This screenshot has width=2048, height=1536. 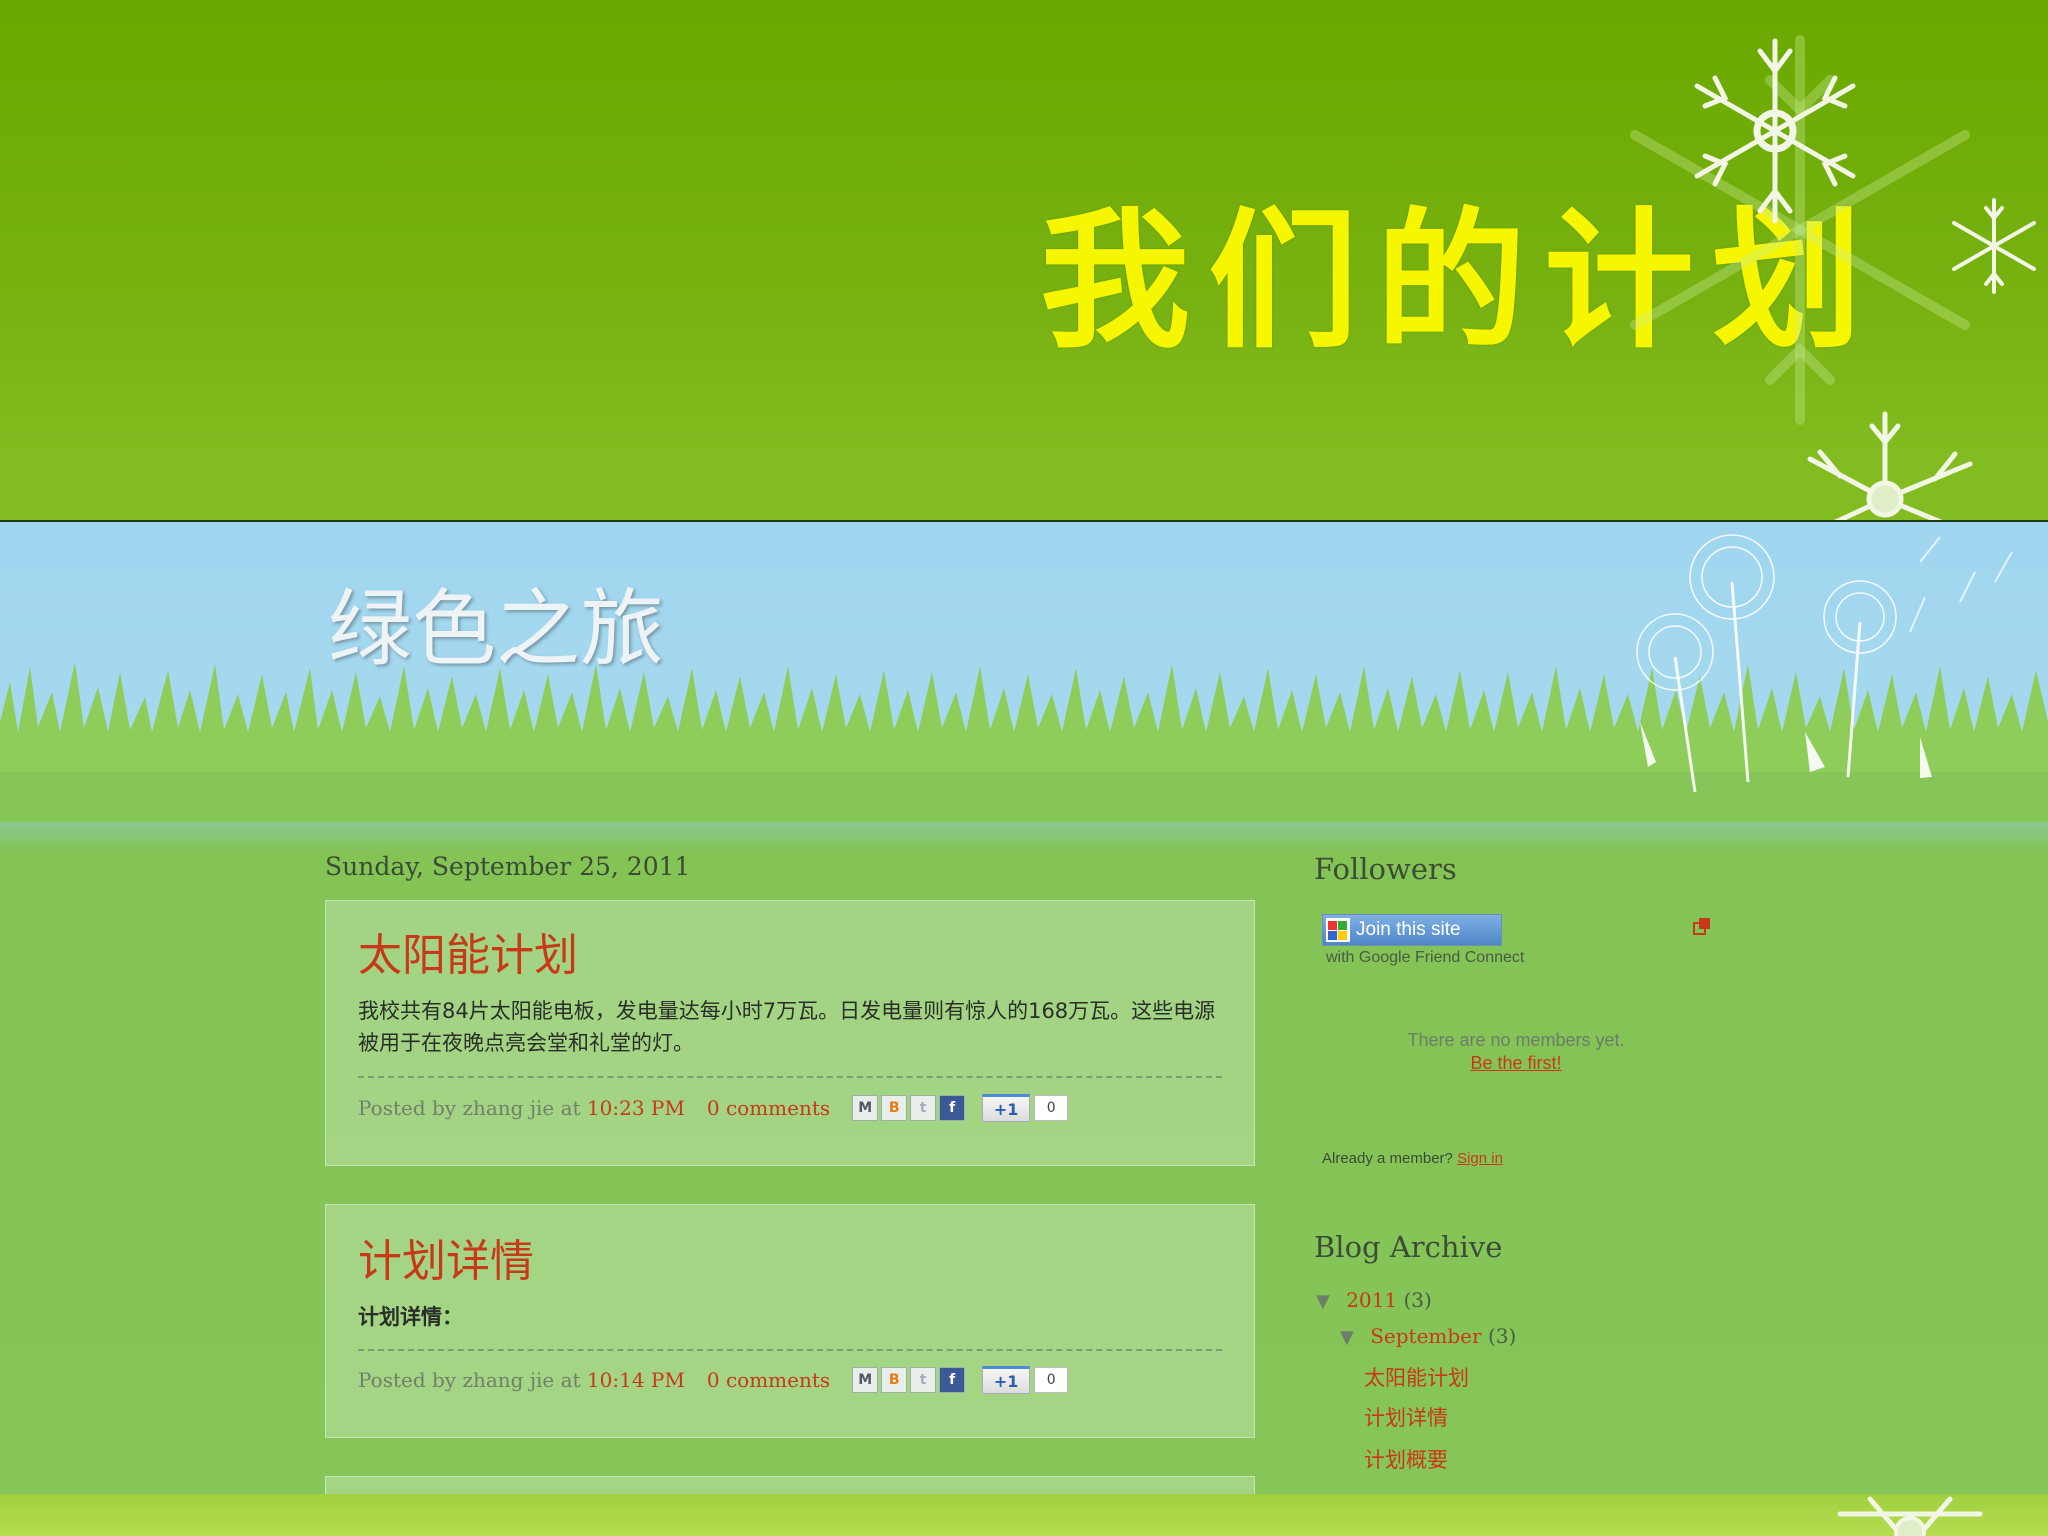 I want to click on slide-bottom-band, so click(x=1024, y=1515).